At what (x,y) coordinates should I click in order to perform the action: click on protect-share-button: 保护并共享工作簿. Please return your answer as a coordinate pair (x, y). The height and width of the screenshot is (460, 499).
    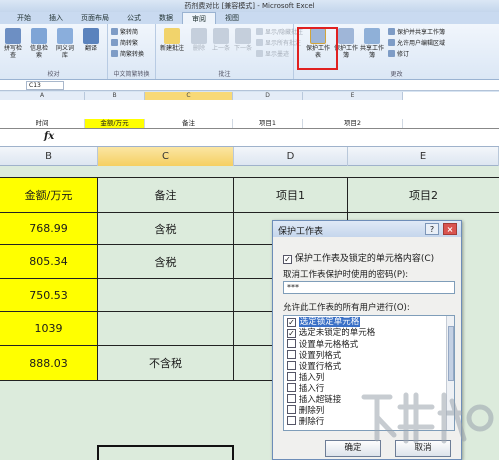
    Looking at the image, I should click on (416, 32).